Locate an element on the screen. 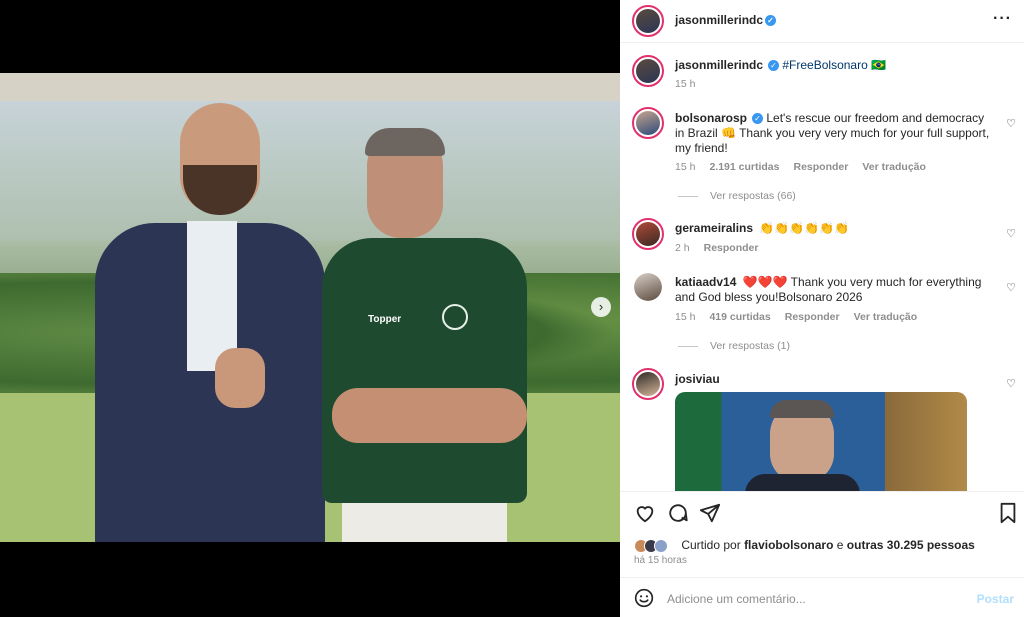 The height and width of the screenshot is (617, 1024). comment-username: bolsonarosp is located at coordinates (711, 118).